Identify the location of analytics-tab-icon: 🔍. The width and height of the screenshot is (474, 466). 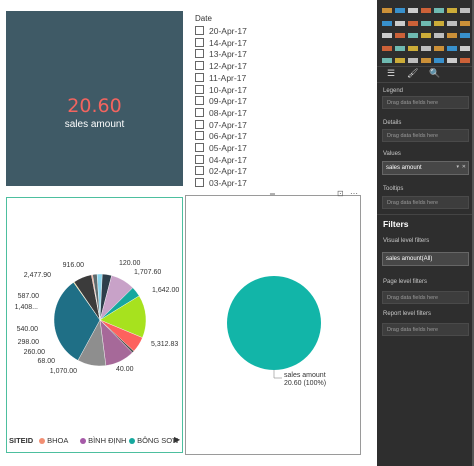
(434, 73).